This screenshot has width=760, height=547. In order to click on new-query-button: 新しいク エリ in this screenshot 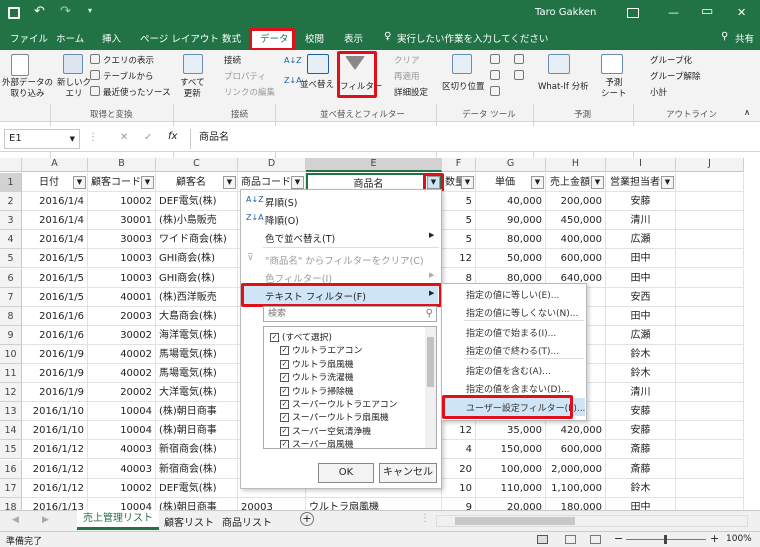, I will do `click(74, 89)`.